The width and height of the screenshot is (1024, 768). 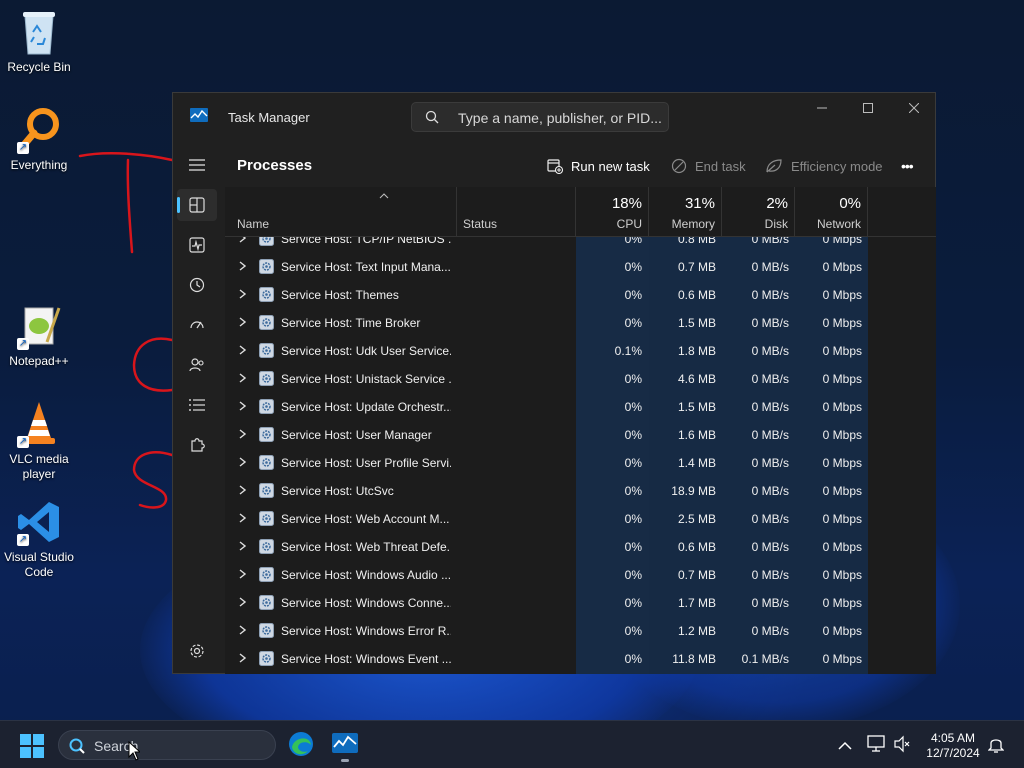 I want to click on close-button, so click(x=914, y=108).